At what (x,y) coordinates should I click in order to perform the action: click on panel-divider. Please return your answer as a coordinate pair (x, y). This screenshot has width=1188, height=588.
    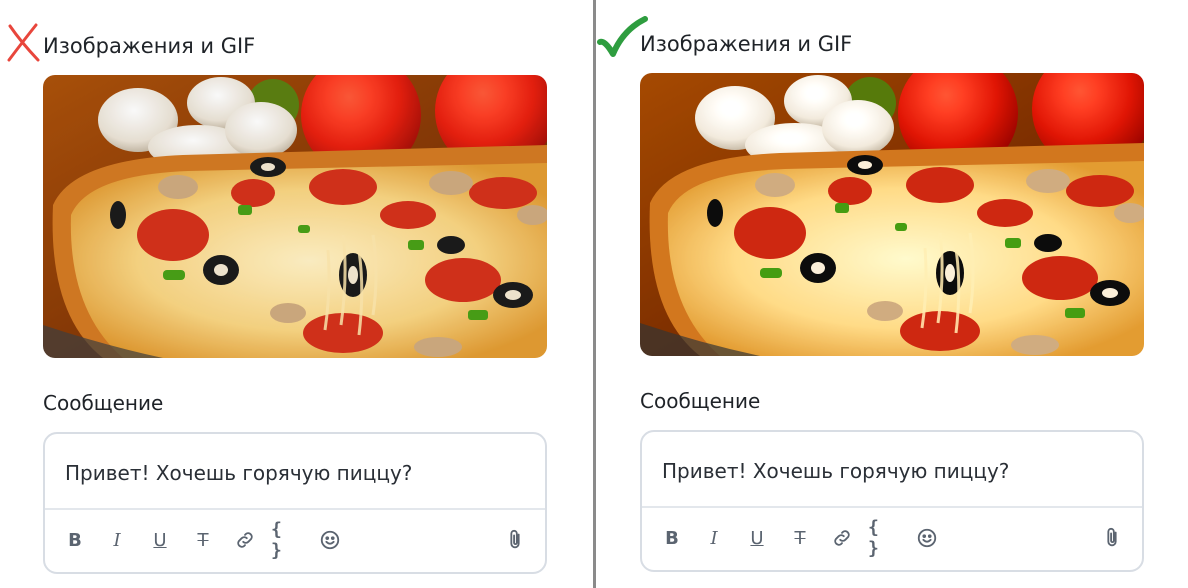
    Looking at the image, I should click on (594, 294).